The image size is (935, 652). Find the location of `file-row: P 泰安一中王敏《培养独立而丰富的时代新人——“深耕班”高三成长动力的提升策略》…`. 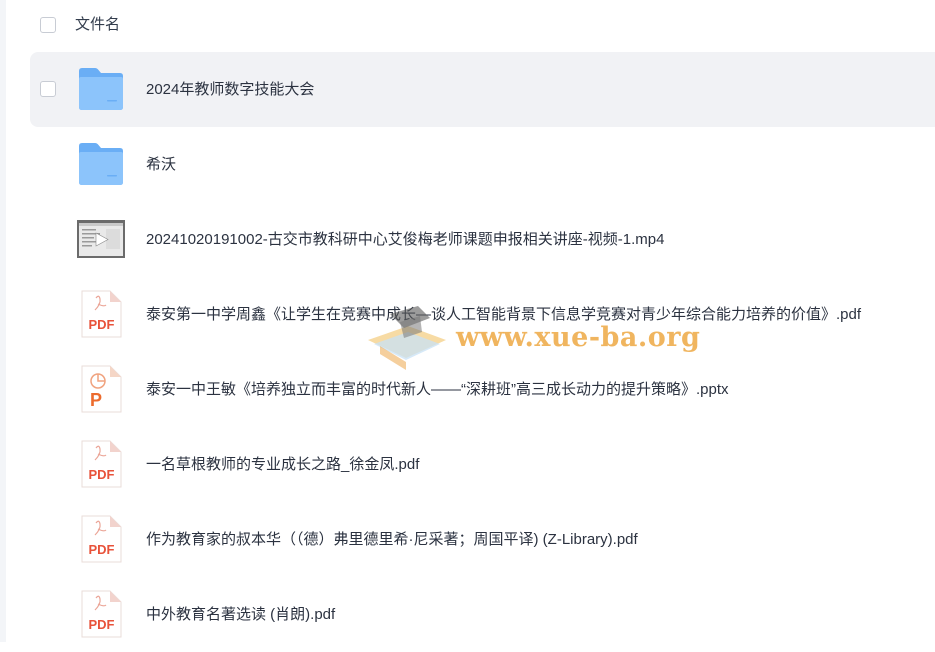

file-row: P 泰安一中王敏《培养独立而丰富的时代新人——“深耕班”高三成长动力的提升策略》… is located at coordinates (482, 389).